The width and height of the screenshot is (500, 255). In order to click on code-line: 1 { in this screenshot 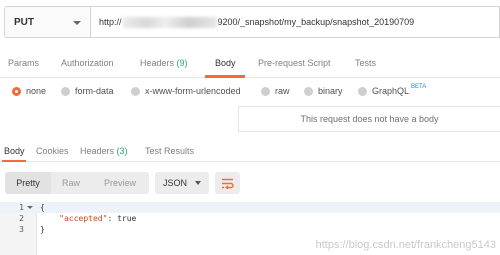, I will do `click(250, 207)`.